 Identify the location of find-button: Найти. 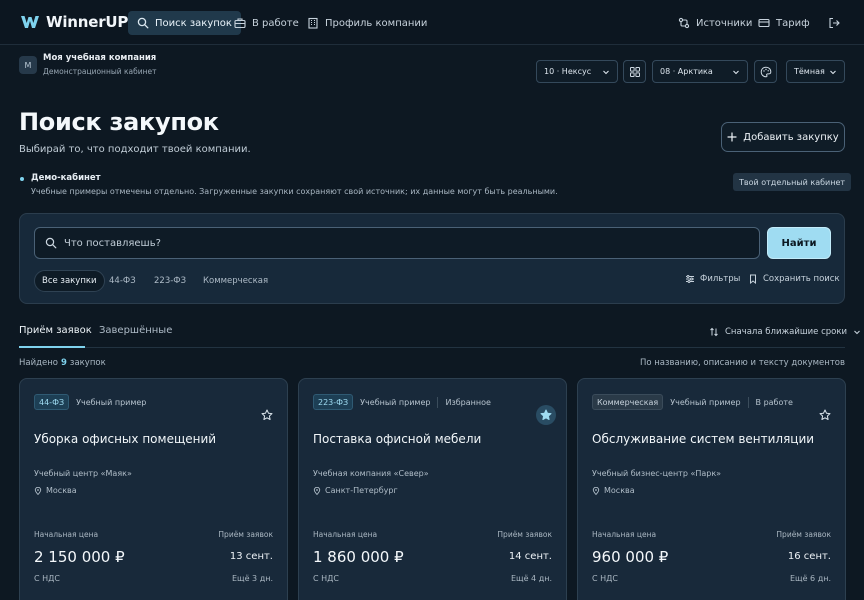
(799, 243).